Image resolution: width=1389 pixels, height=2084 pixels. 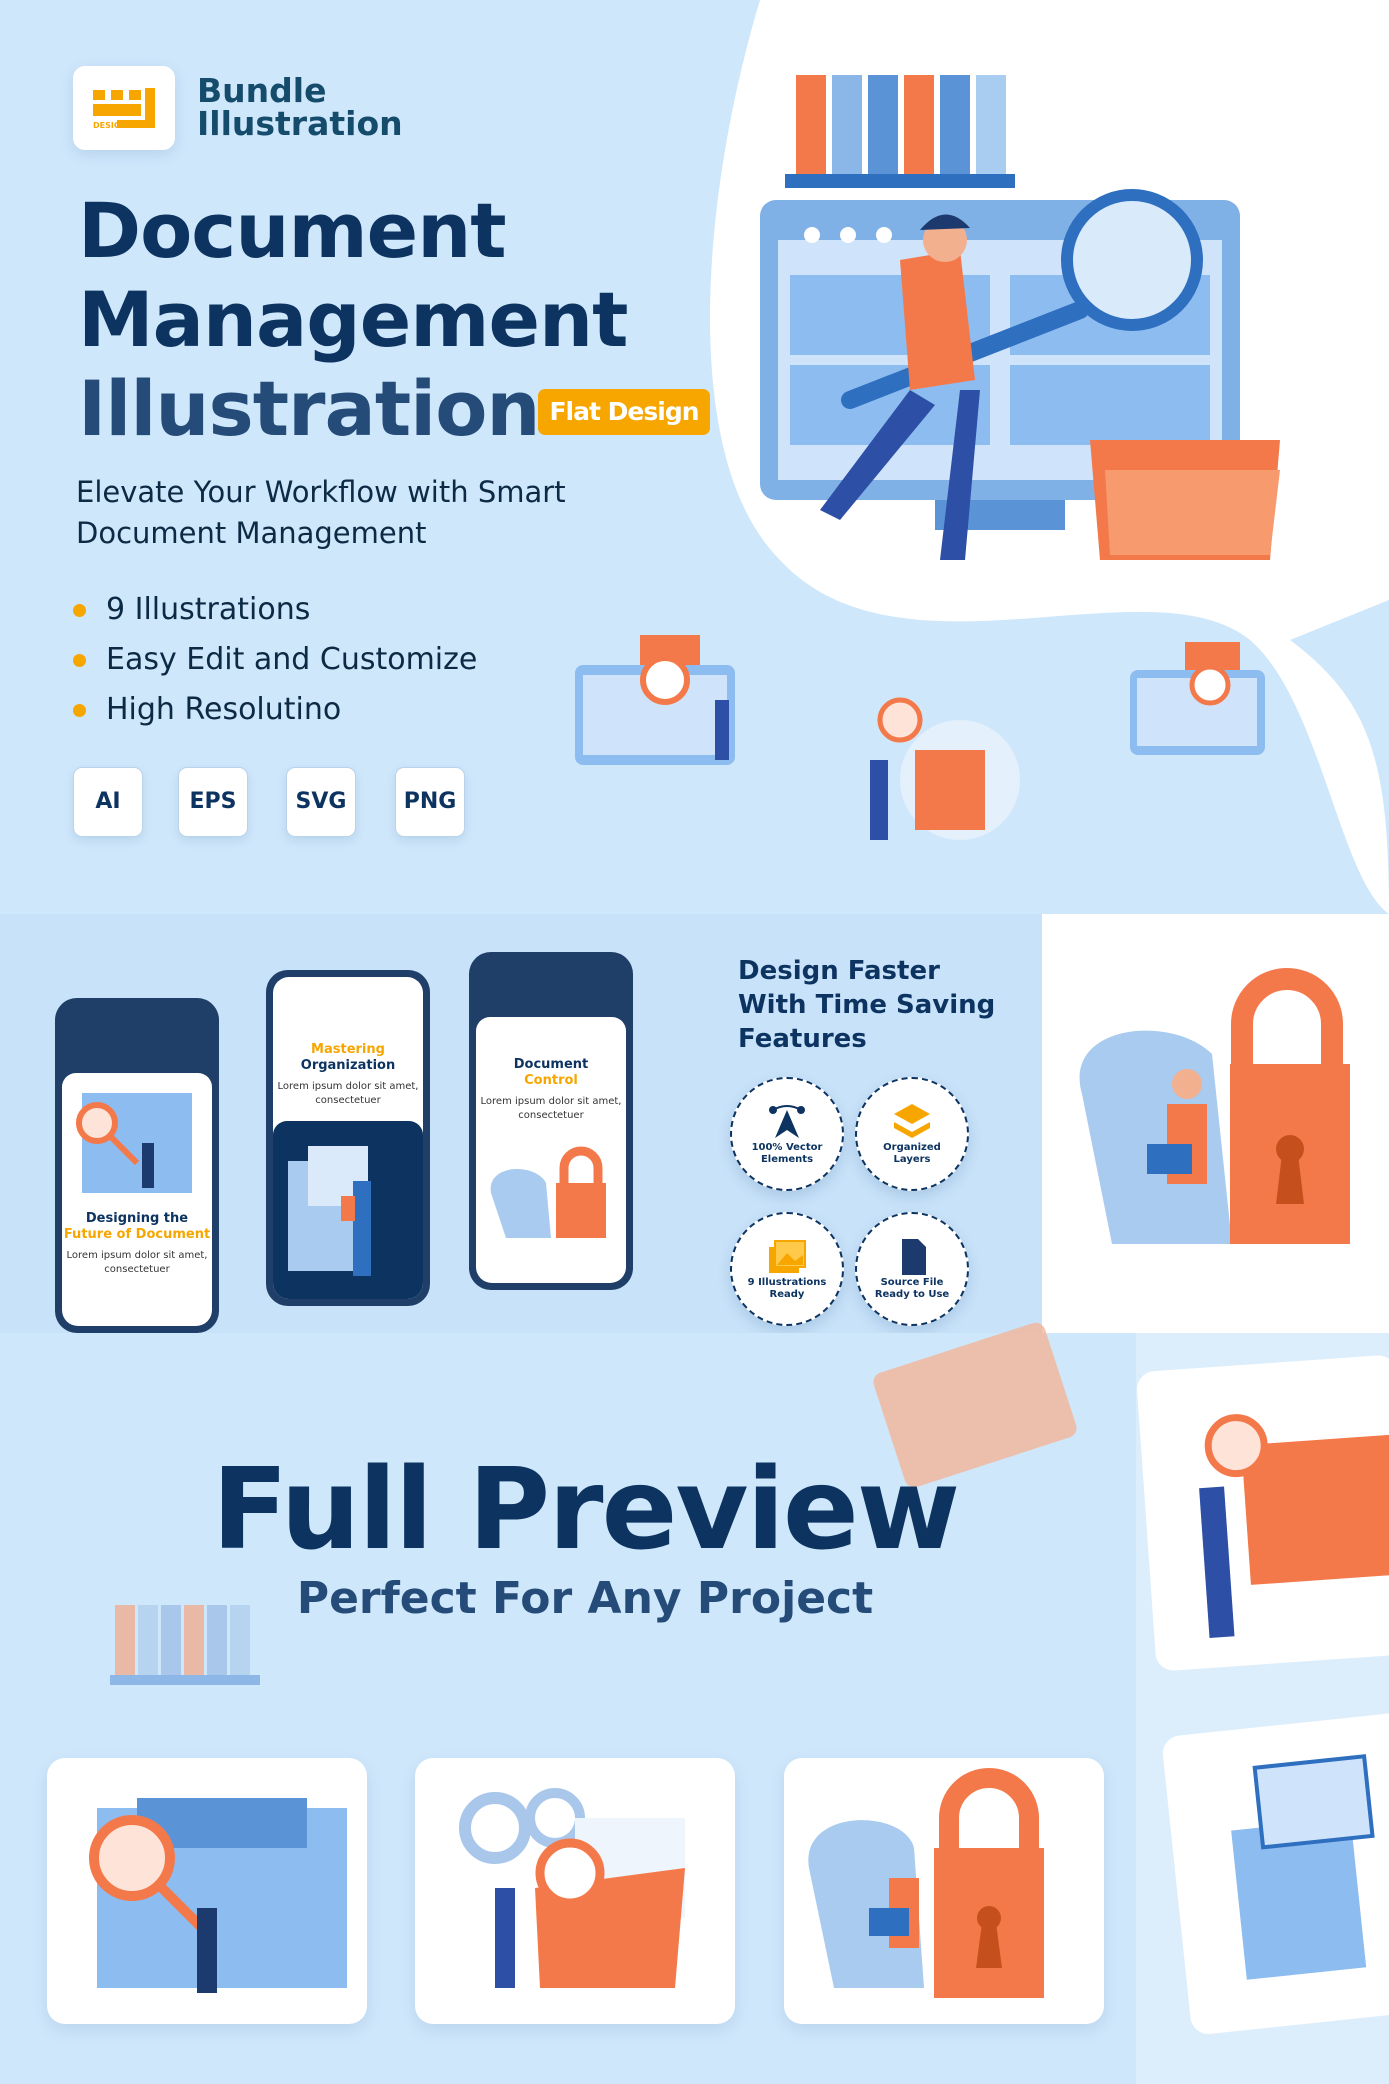 I want to click on feature-label: Organized, so click(x=912, y=1147).